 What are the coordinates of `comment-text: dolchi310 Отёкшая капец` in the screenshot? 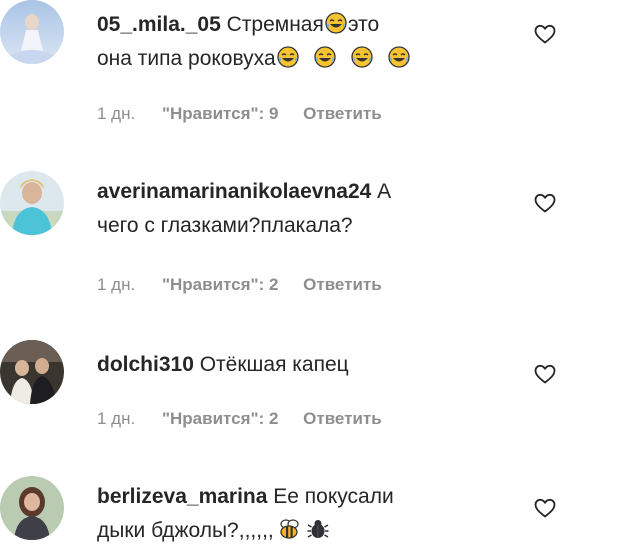 It's located at (297, 365).